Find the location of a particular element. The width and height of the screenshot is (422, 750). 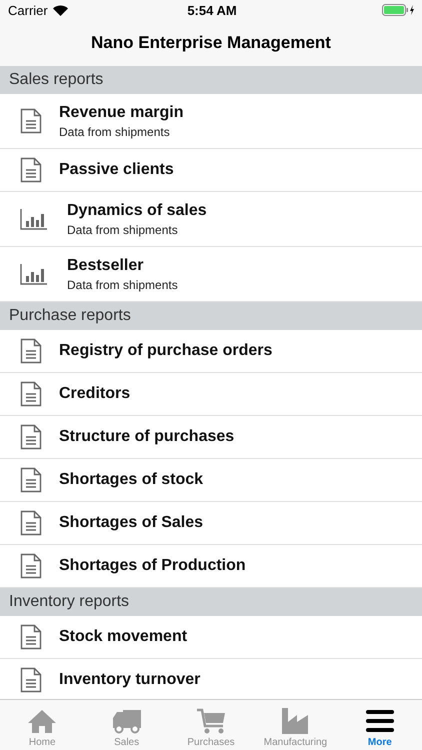

report-row: Passive clients is located at coordinates (211, 170).